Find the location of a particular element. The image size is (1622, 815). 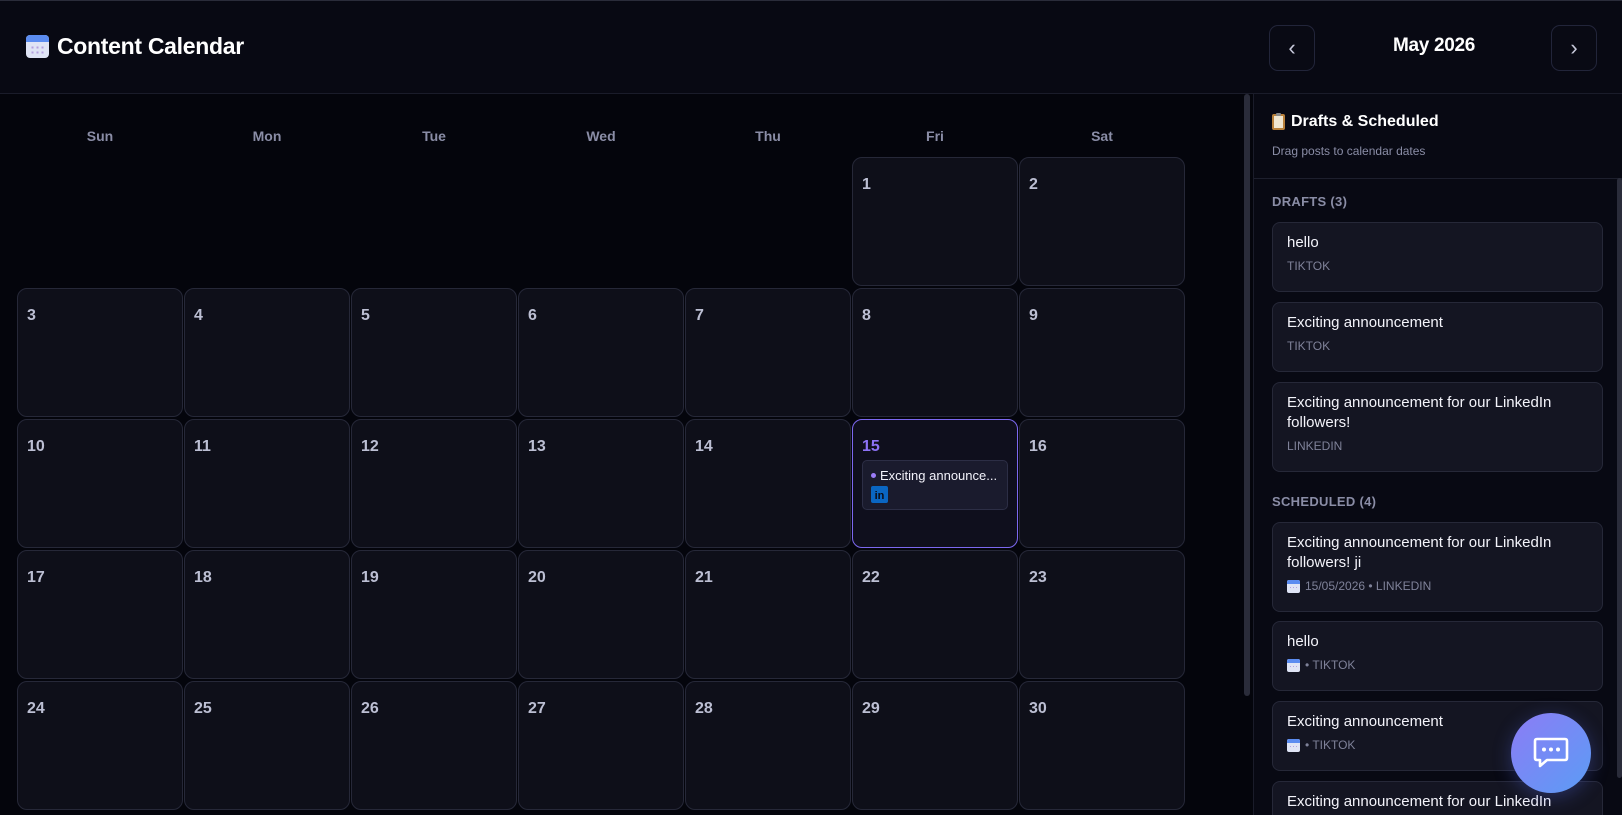

day-number: 1 is located at coordinates (866, 184).